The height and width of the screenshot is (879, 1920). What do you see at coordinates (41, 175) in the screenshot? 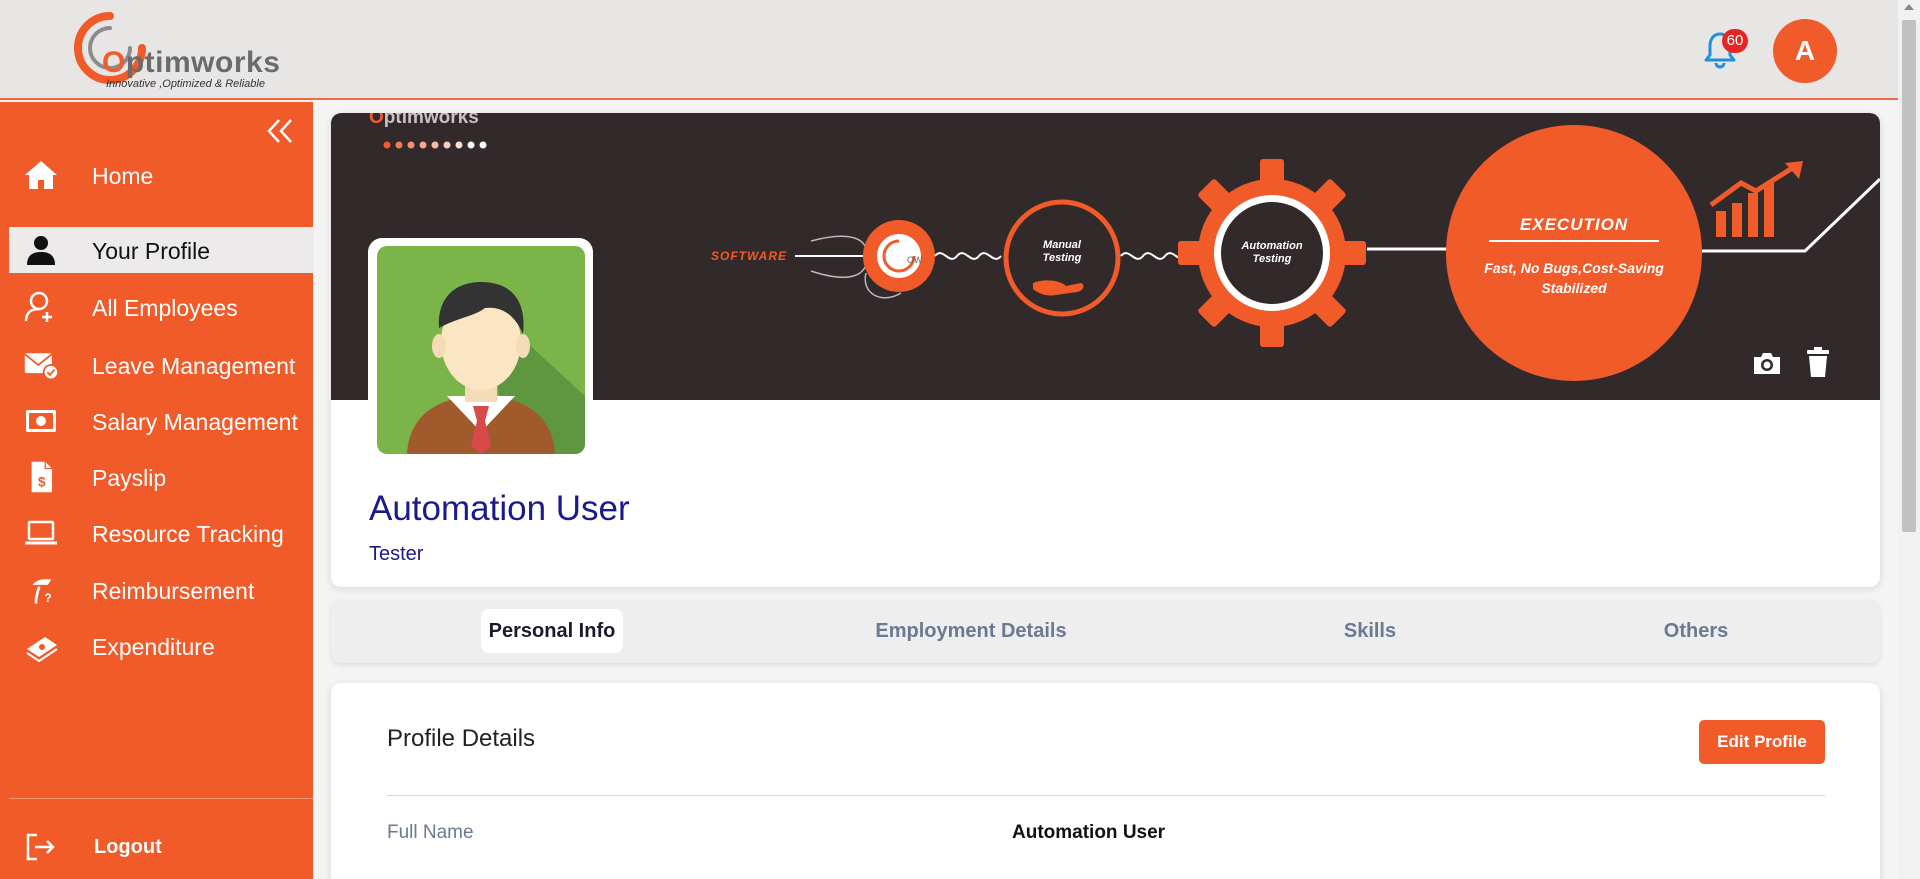
I see `home-icon` at bounding box center [41, 175].